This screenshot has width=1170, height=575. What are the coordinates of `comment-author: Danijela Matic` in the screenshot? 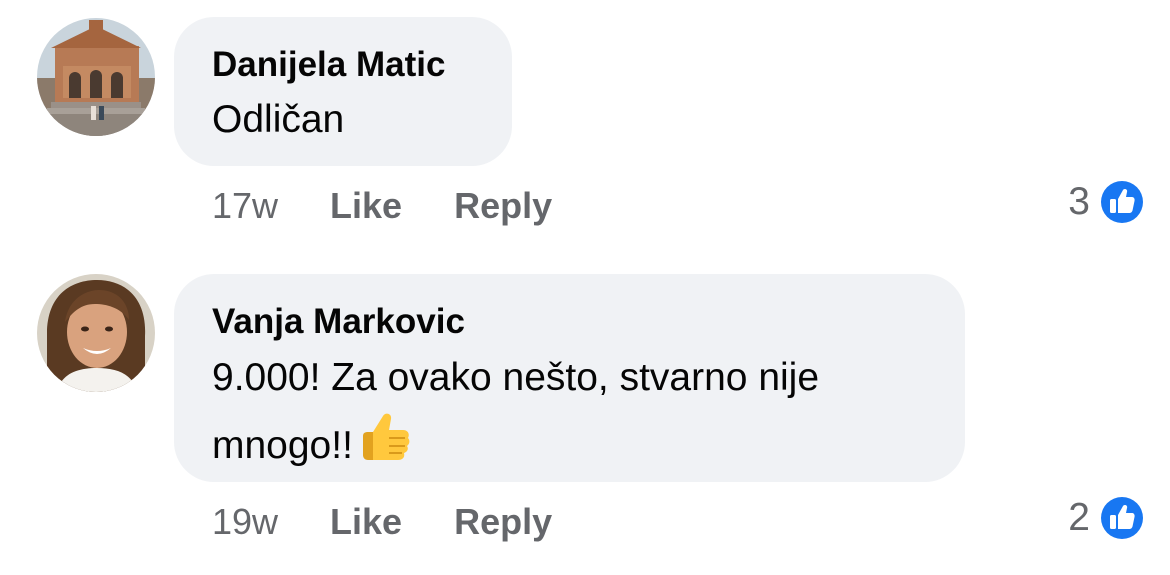 It's located at (344, 65).